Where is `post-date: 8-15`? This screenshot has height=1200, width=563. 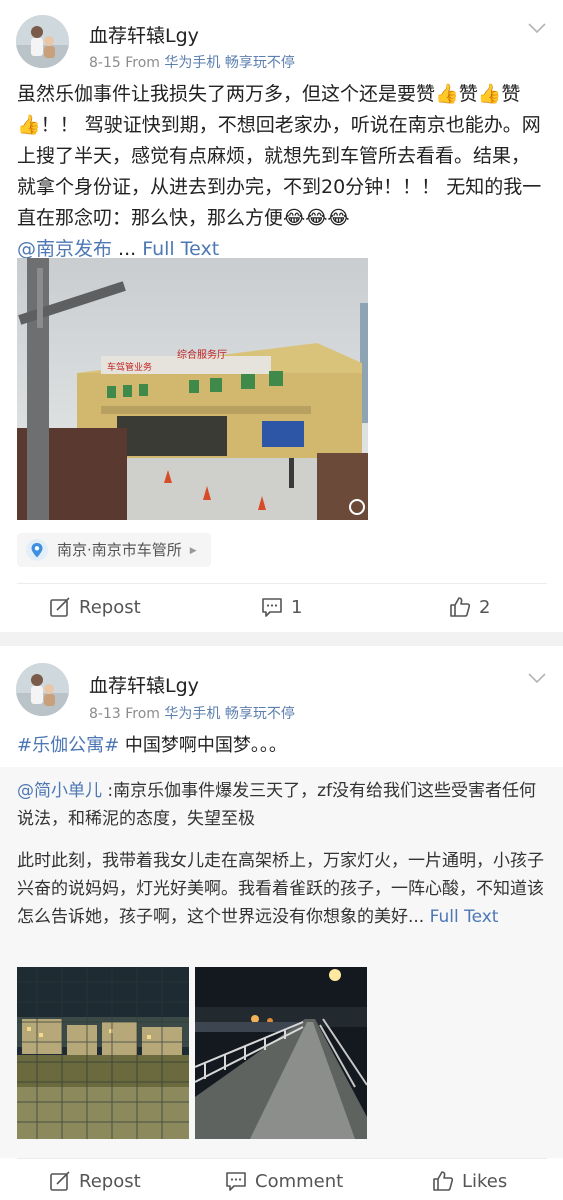
post-date: 8-15 is located at coordinates (105, 63).